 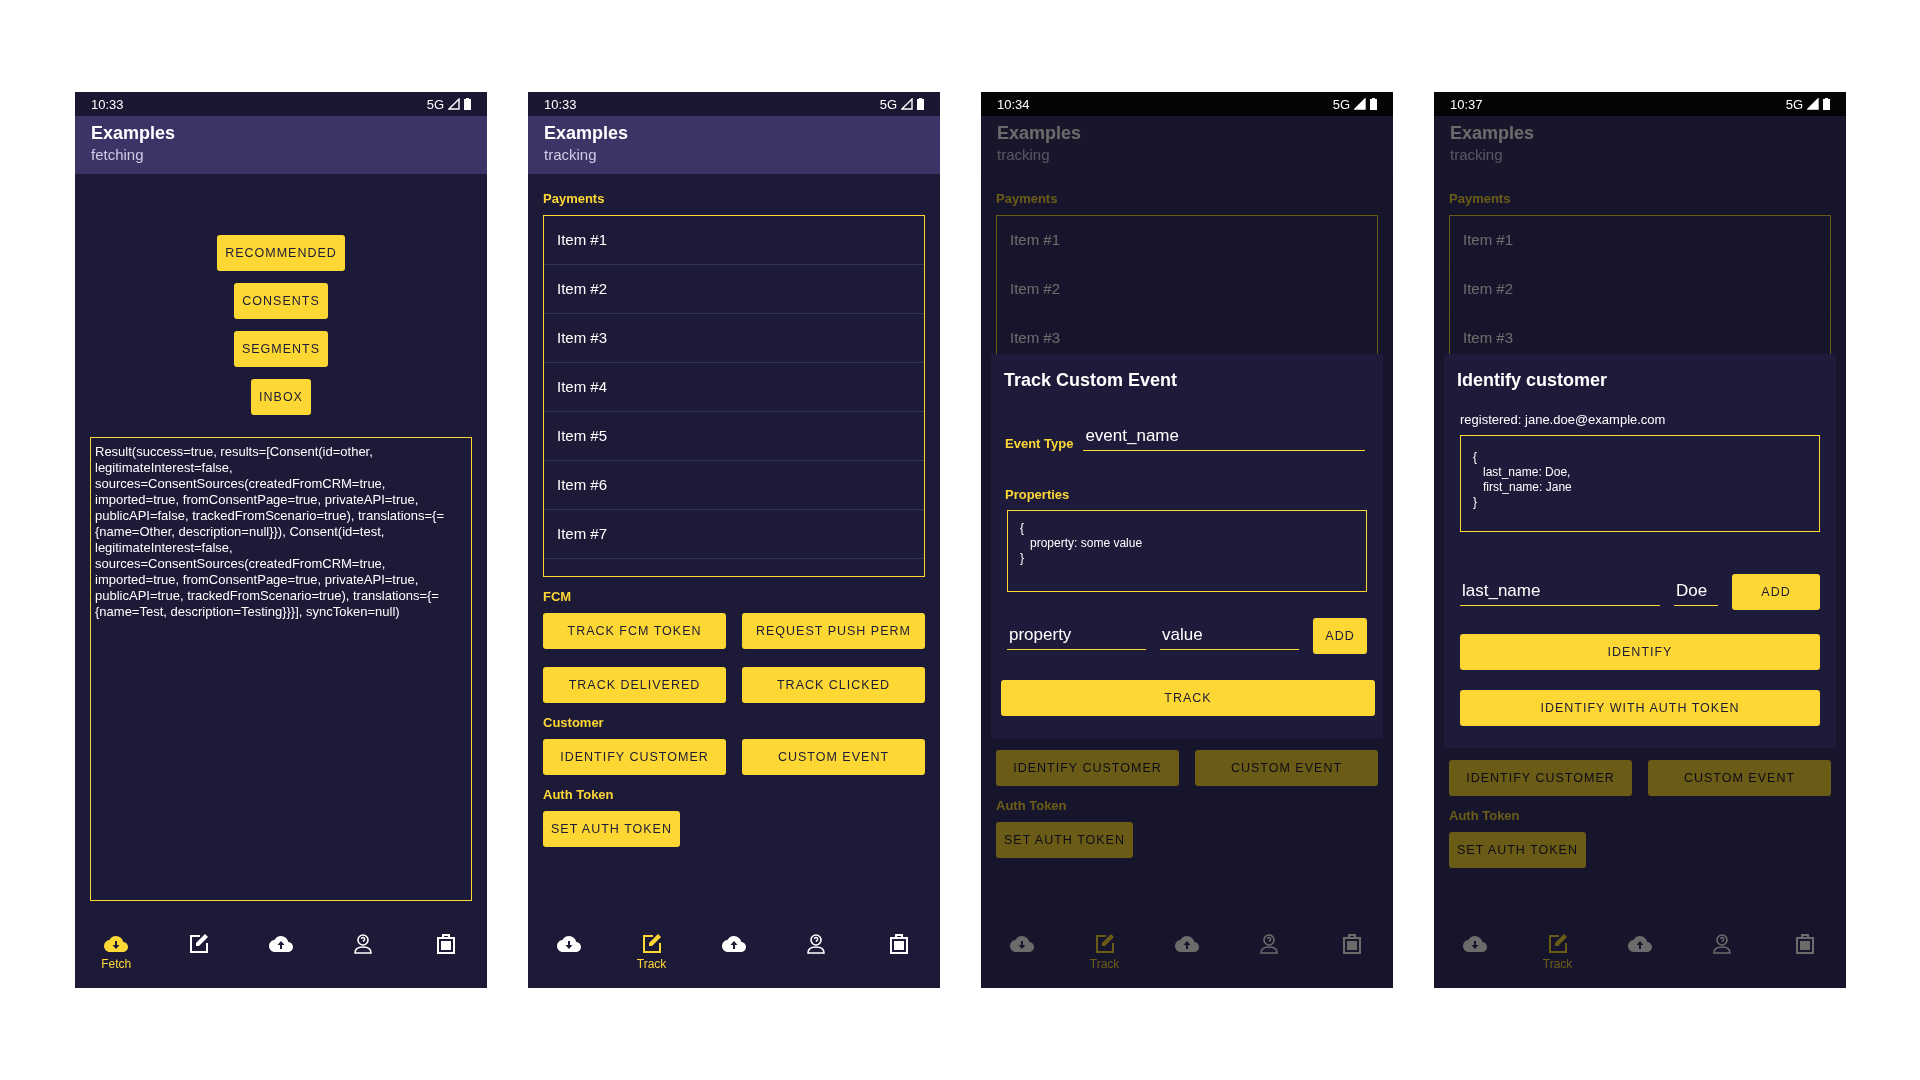 What do you see at coordinates (734, 387) in the screenshot?
I see `list-item: Item #4` at bounding box center [734, 387].